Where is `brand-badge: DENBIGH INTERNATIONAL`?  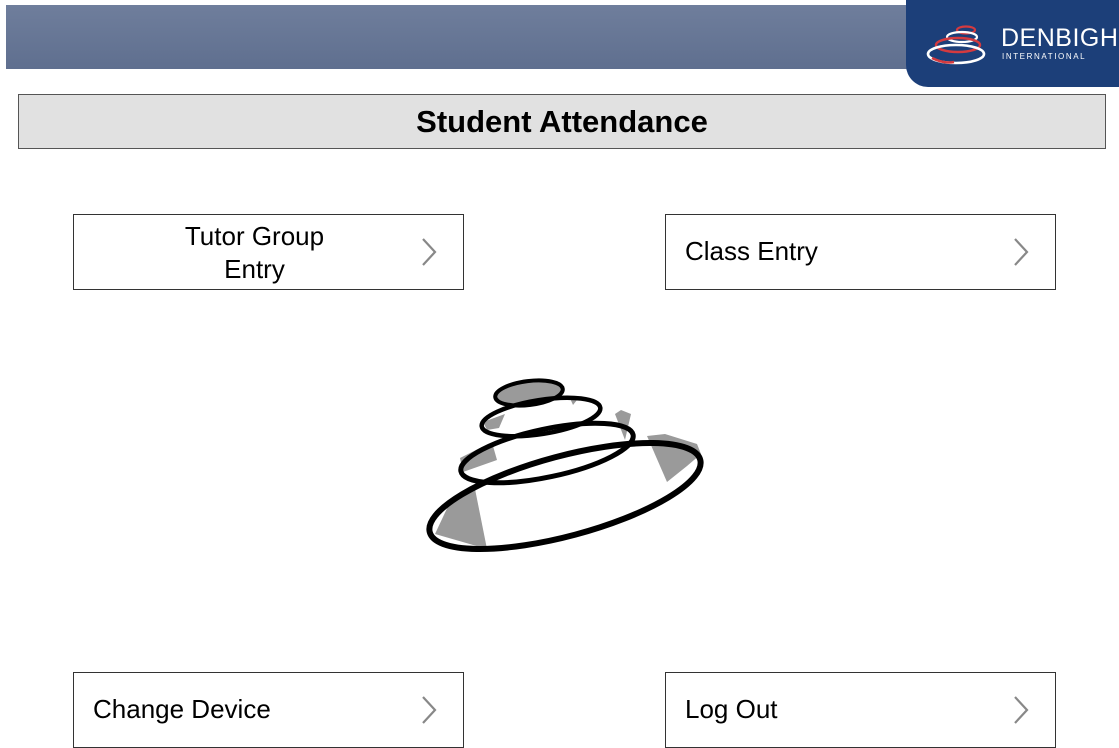 brand-badge: DENBIGH INTERNATIONAL is located at coordinates (1012, 43).